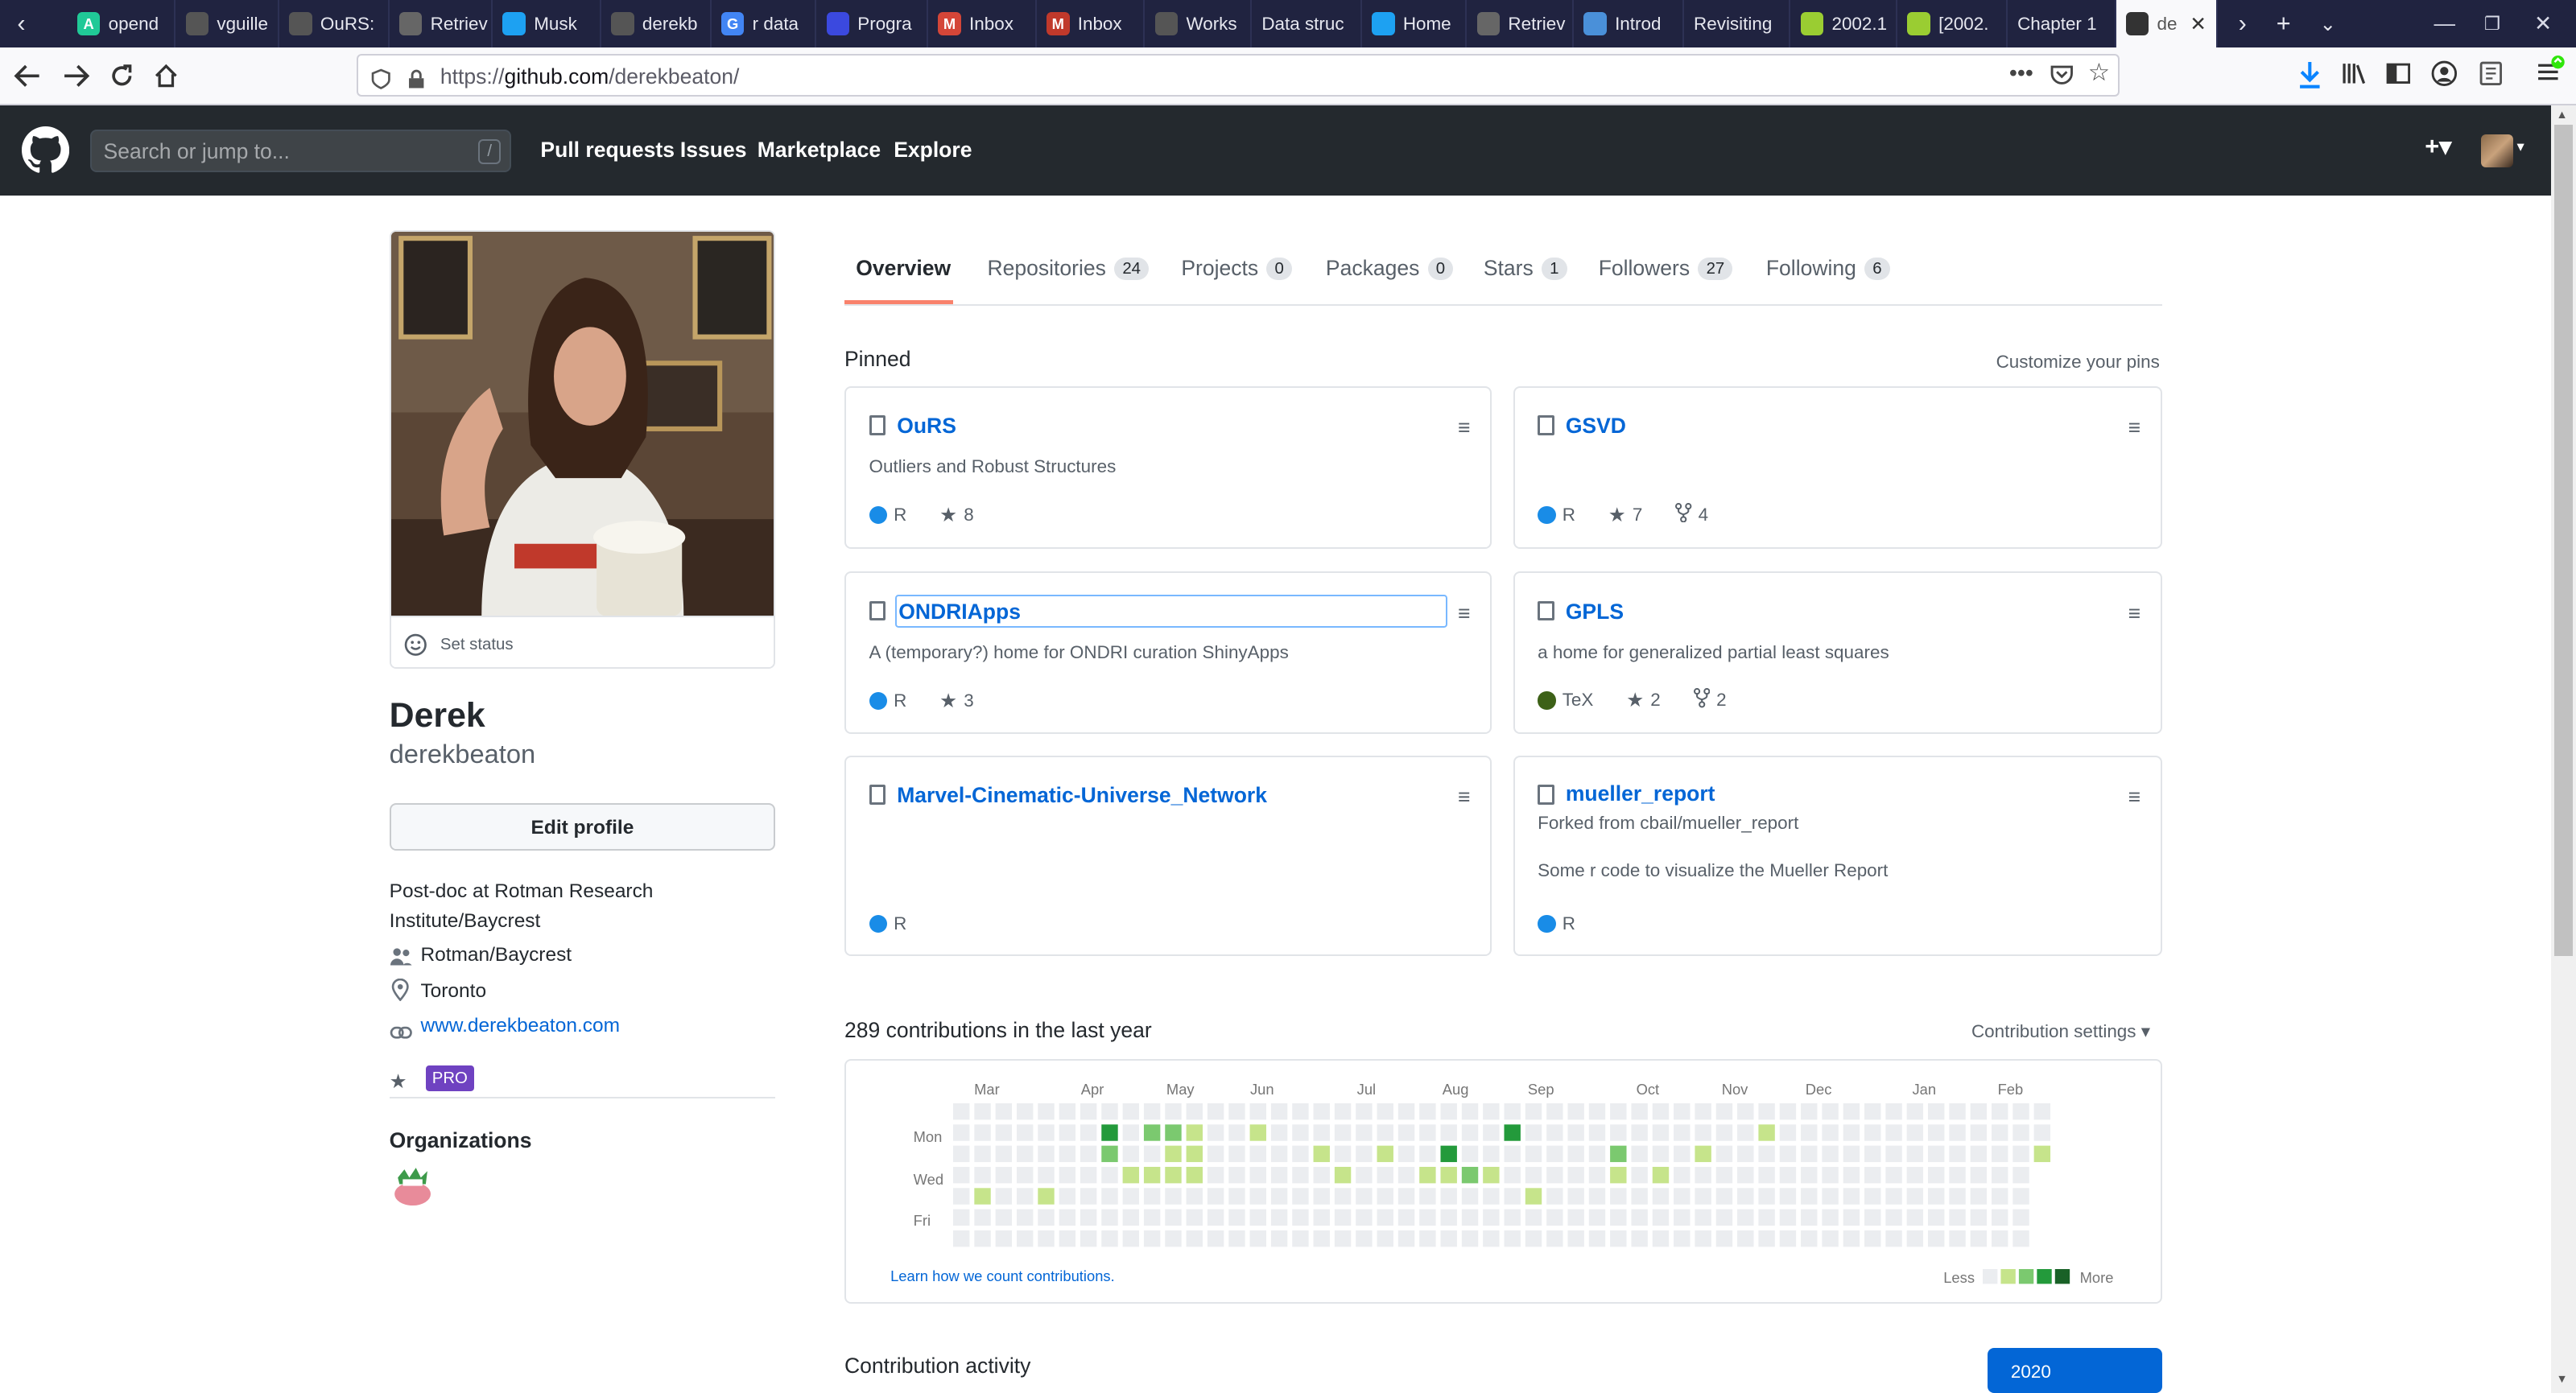 The height and width of the screenshot is (1393, 2576). What do you see at coordinates (227, 24) in the screenshot?
I see `browser-tab: vguille` at bounding box center [227, 24].